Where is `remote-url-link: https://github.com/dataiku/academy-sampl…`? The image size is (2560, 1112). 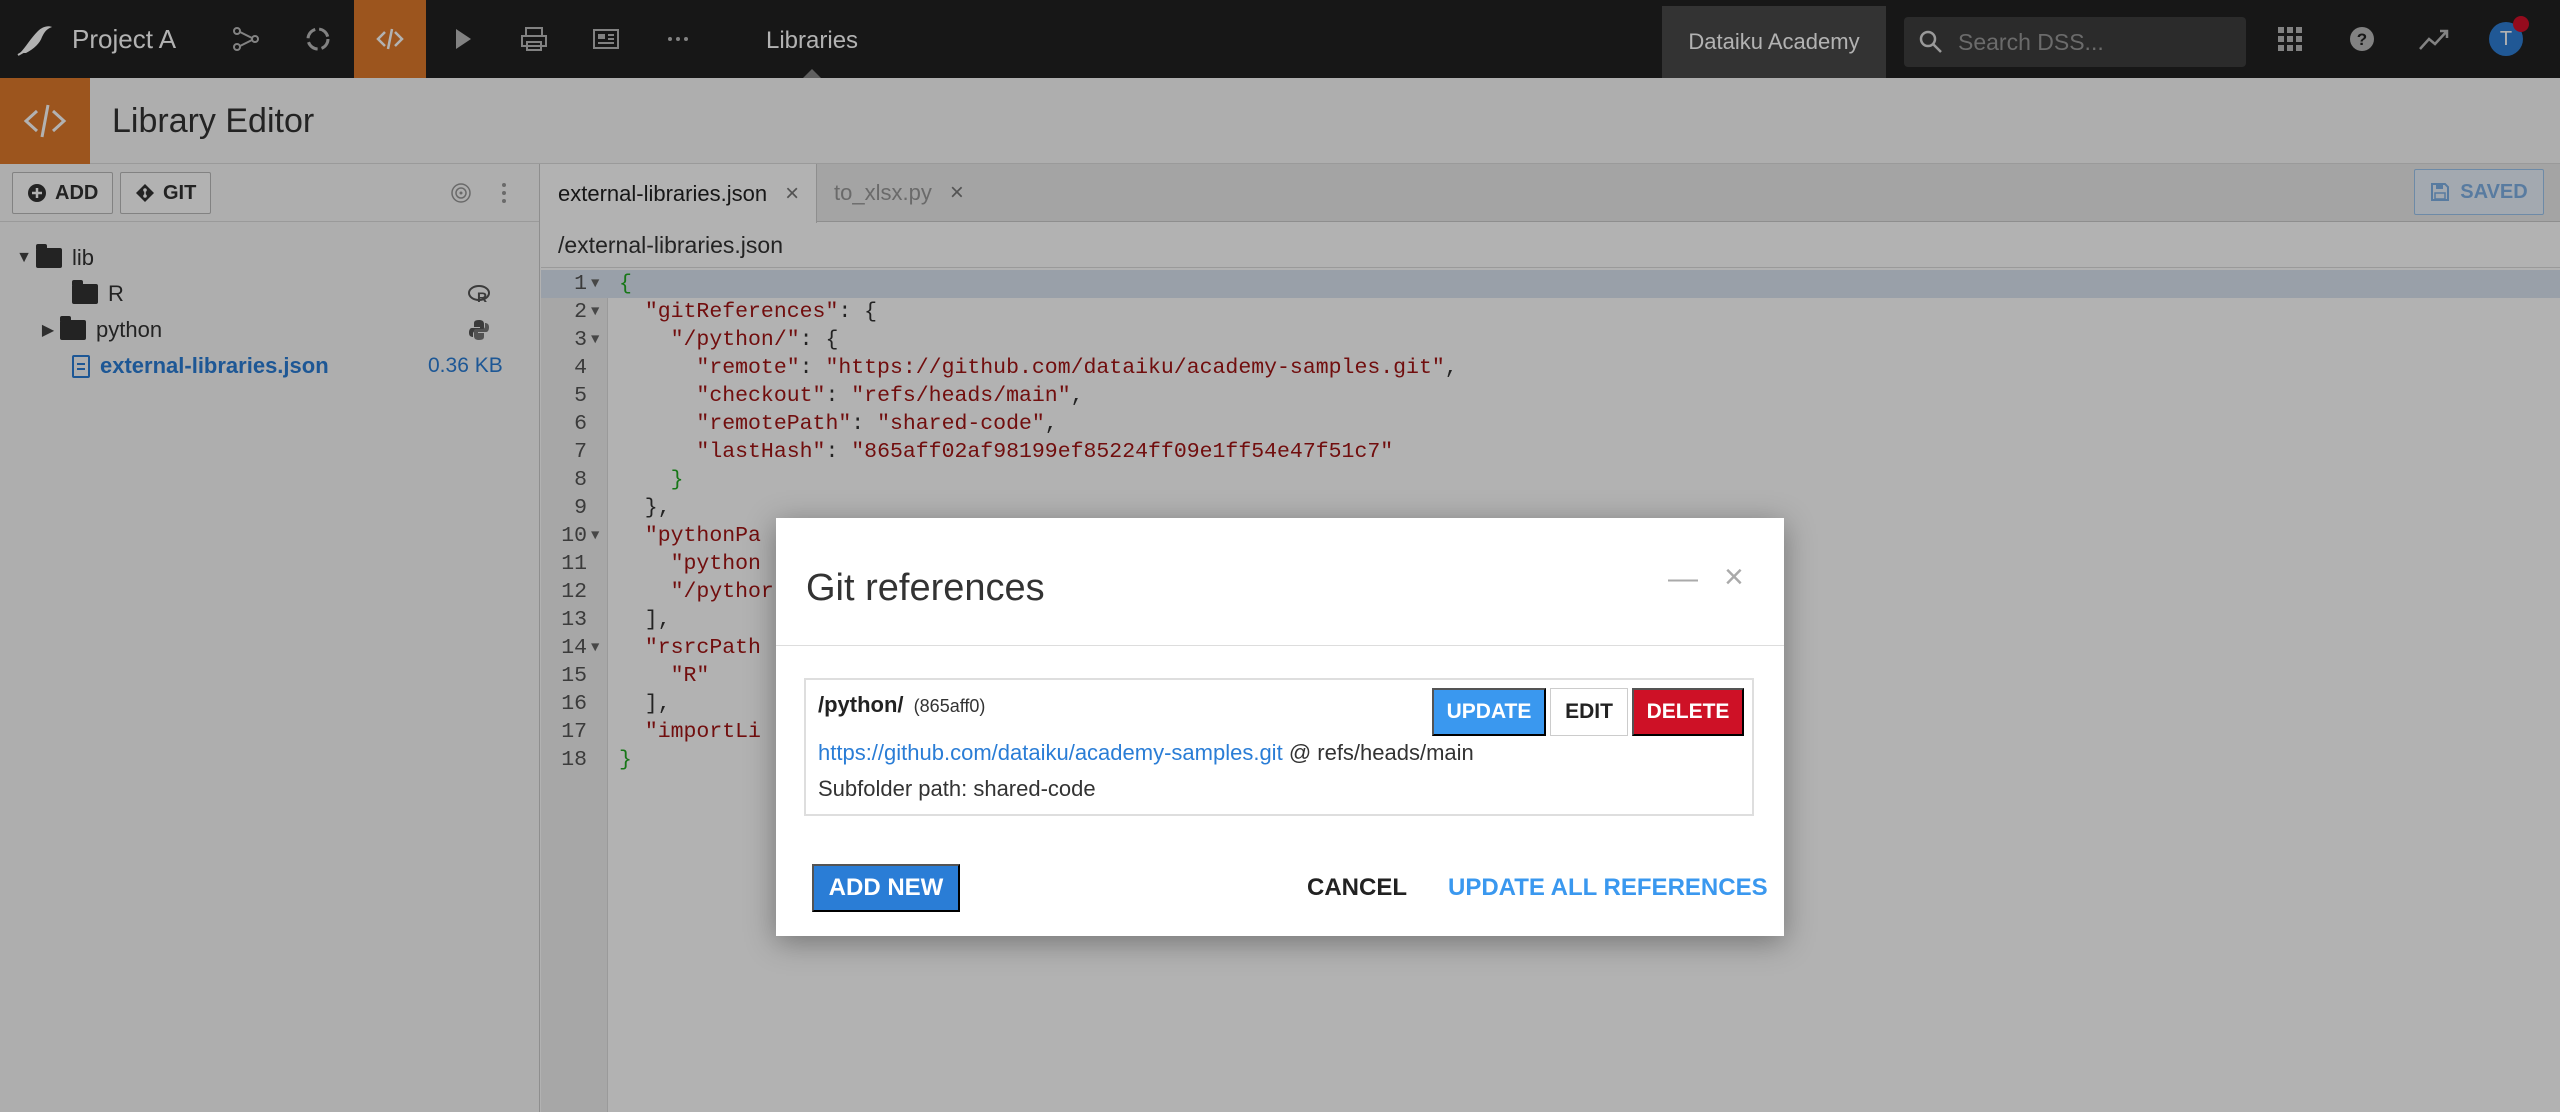 remote-url-link: https://github.com/dataiku/academy-sampl… is located at coordinates (1050, 752).